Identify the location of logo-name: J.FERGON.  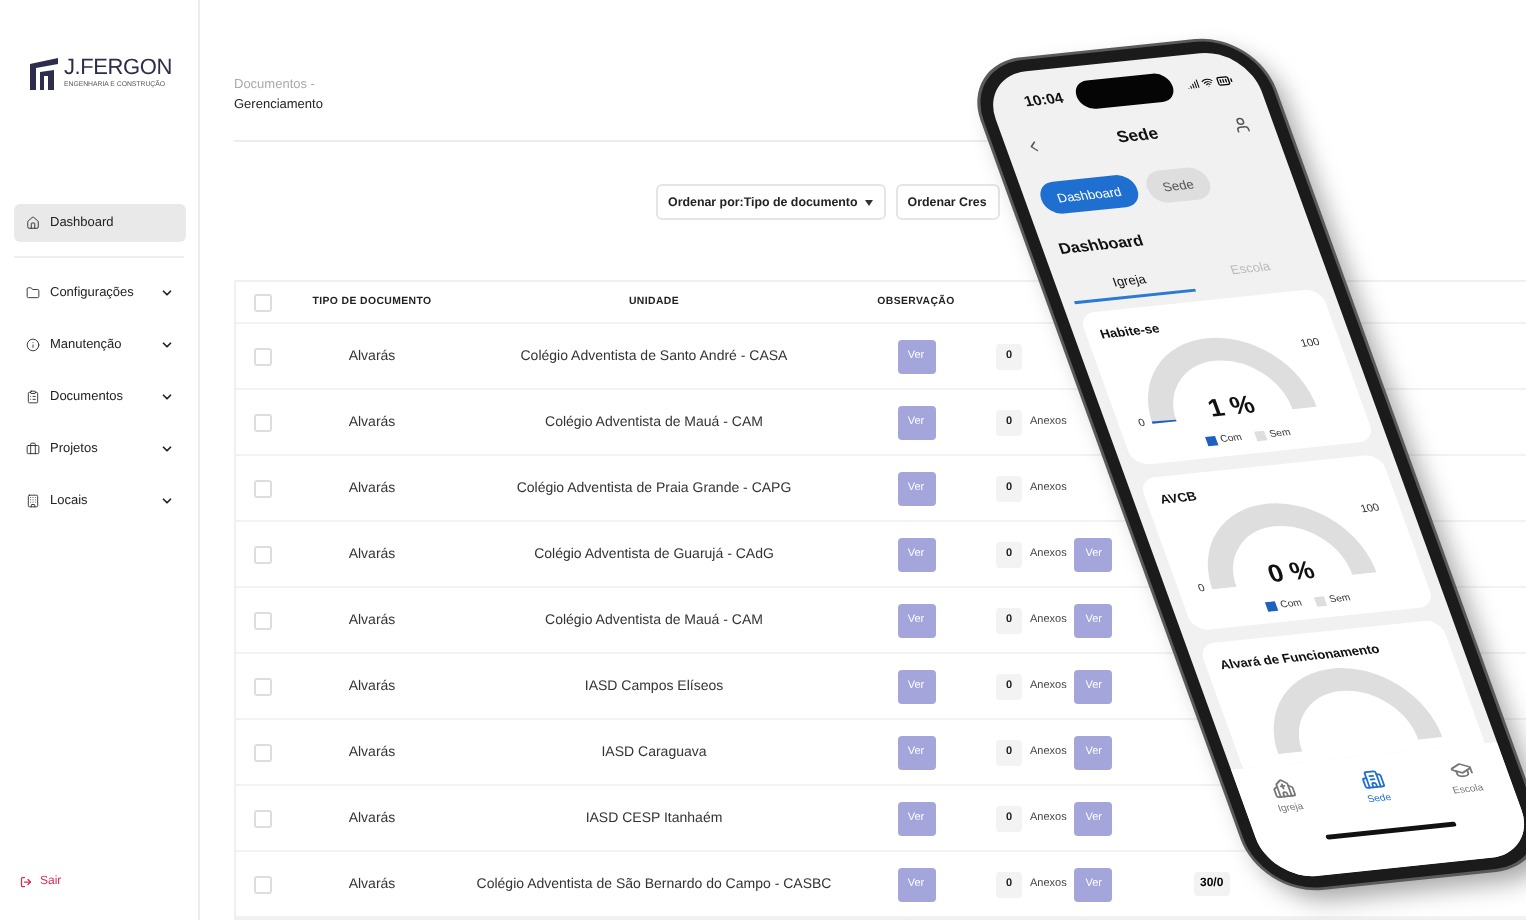
(118, 69).